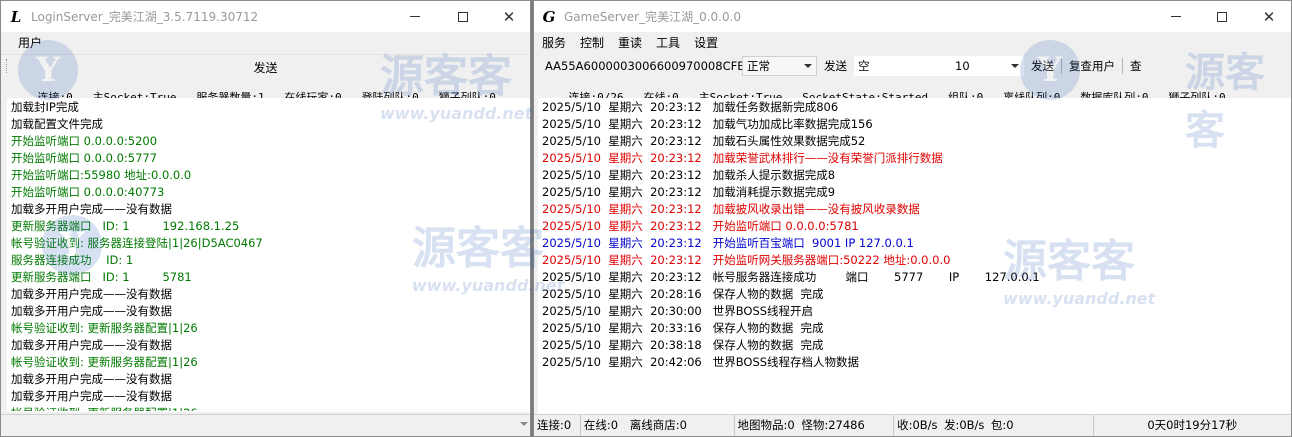  I want to click on log-line: 更新服务器端口 ID: 1 5781, so click(101, 277).